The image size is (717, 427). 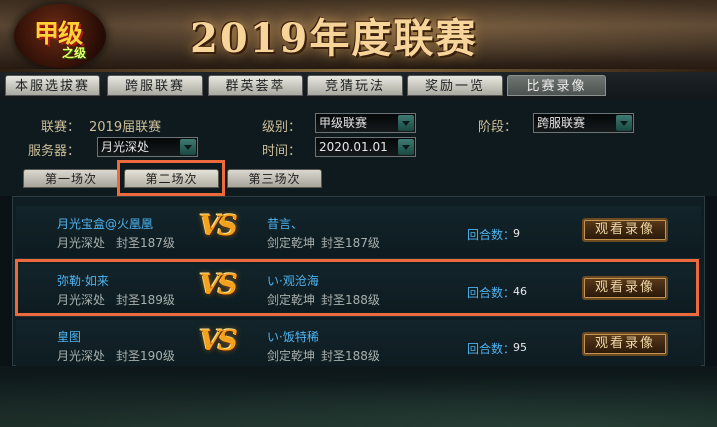 I want to click on left-player-name: 月光宝盒@火凰凰, so click(x=105, y=224).